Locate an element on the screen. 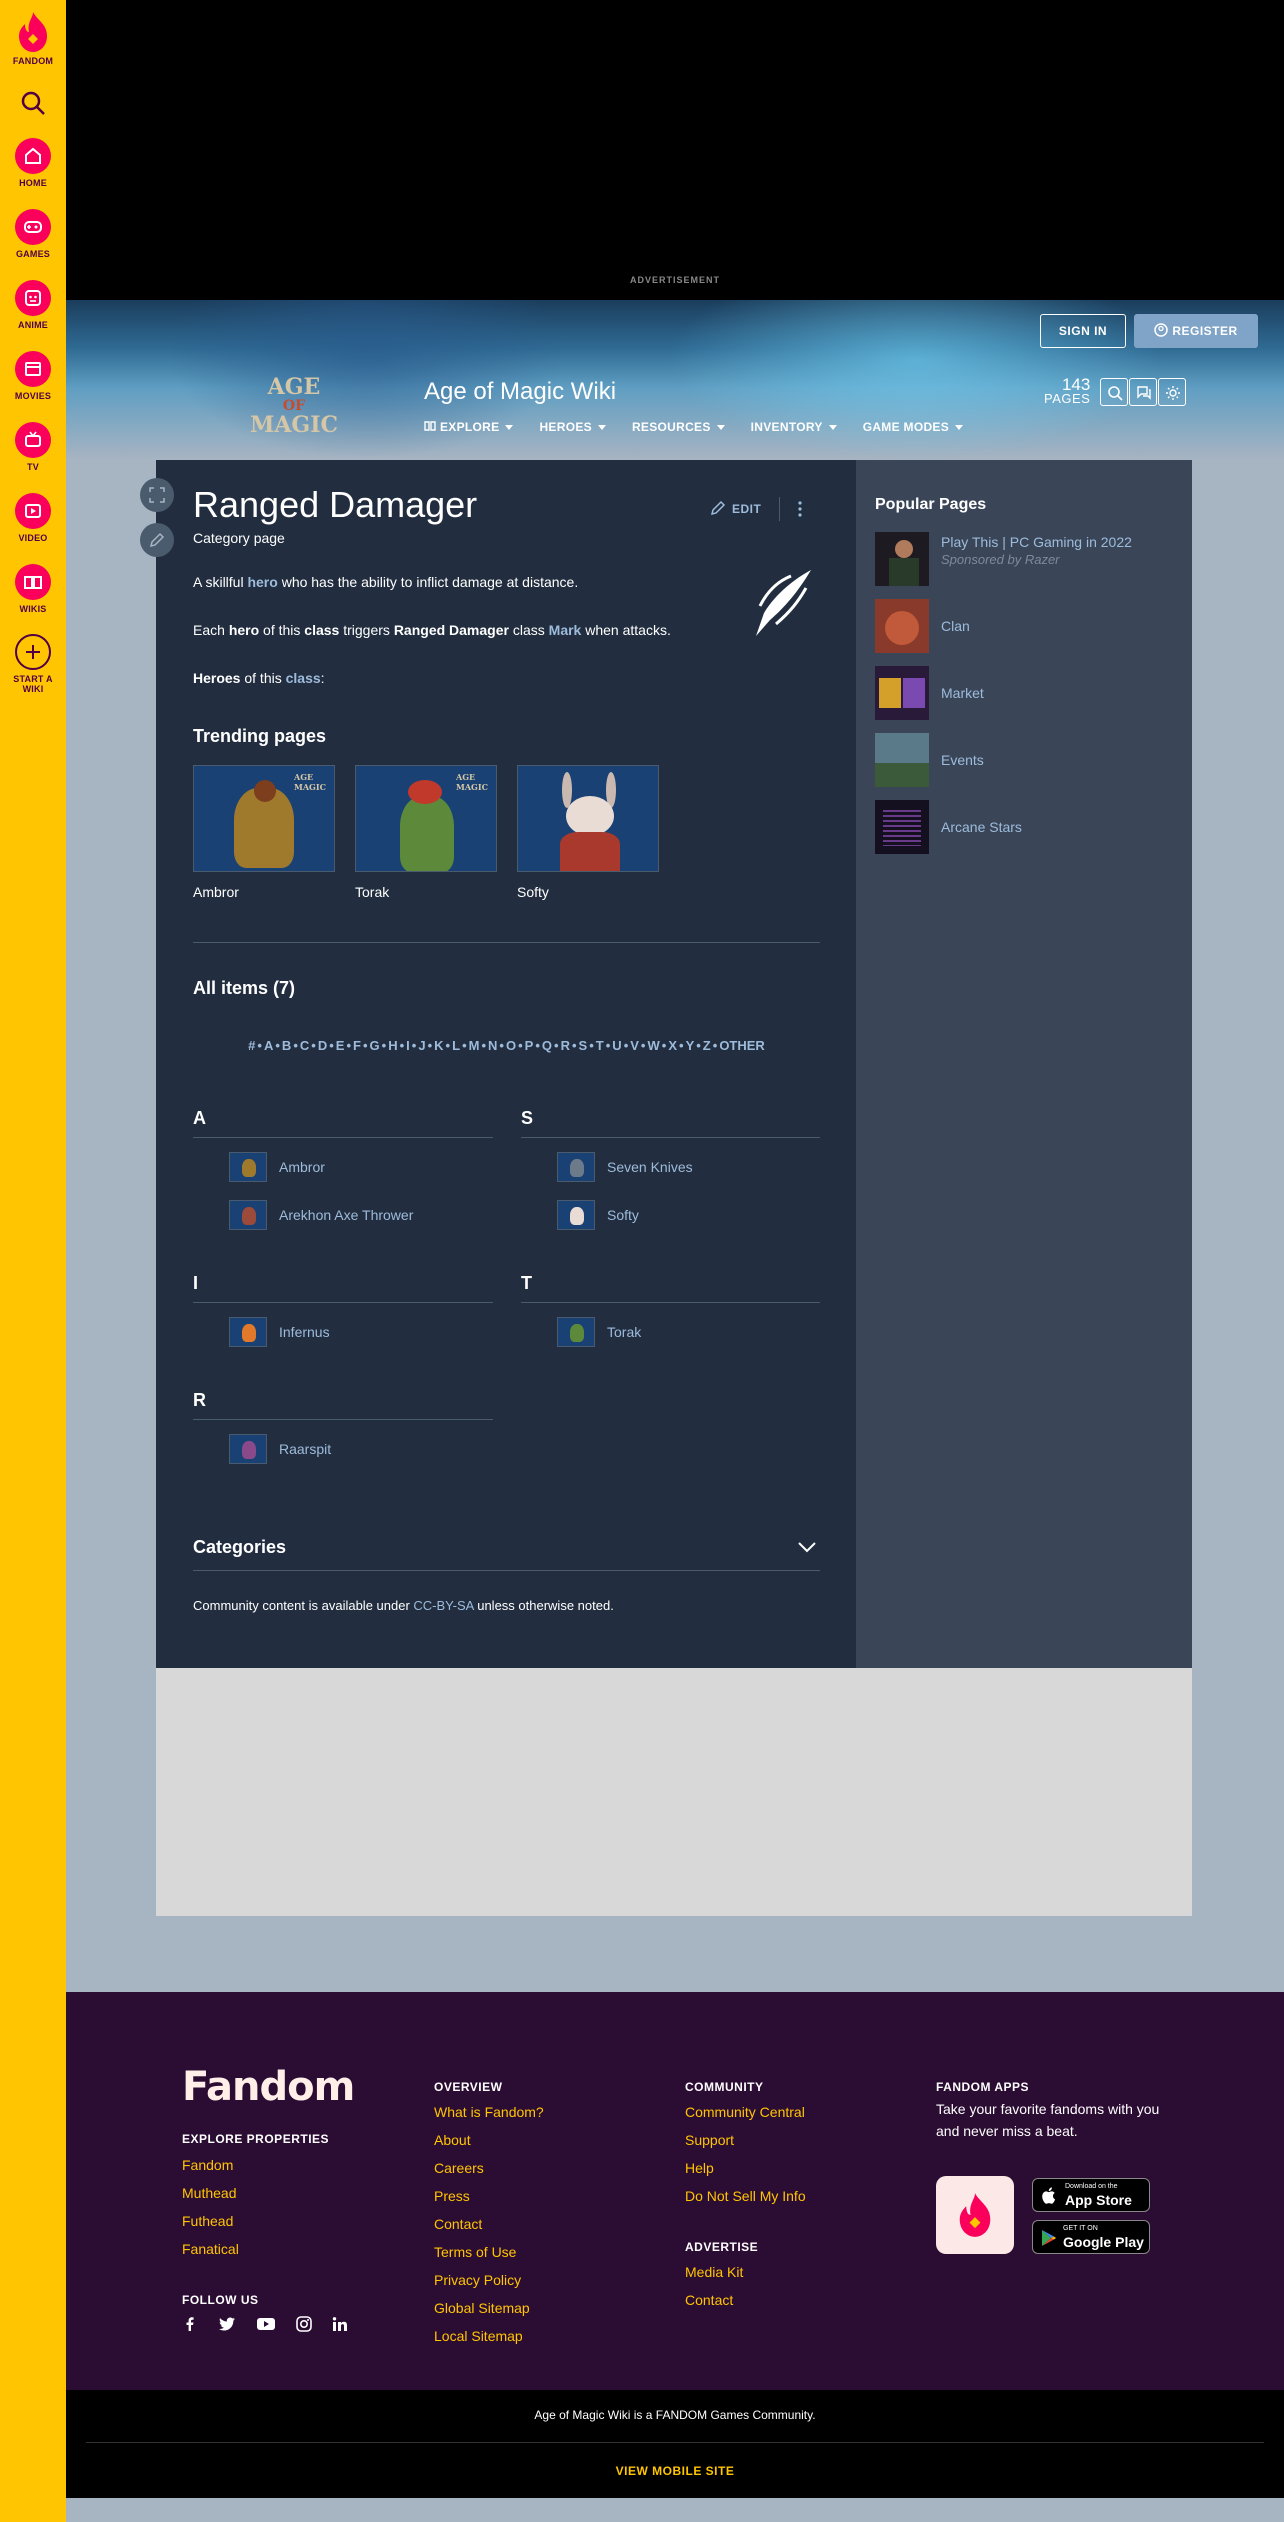 This screenshot has height=2522, width=1284. trending-card-softy: Softy is located at coordinates (588, 832).